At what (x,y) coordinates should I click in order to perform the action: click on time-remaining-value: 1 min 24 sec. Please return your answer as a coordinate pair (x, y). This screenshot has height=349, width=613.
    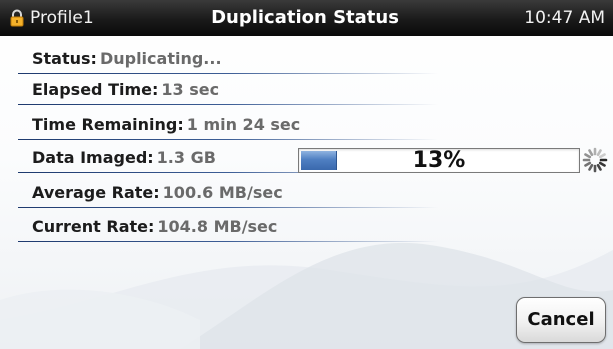
    Looking at the image, I should click on (243, 124).